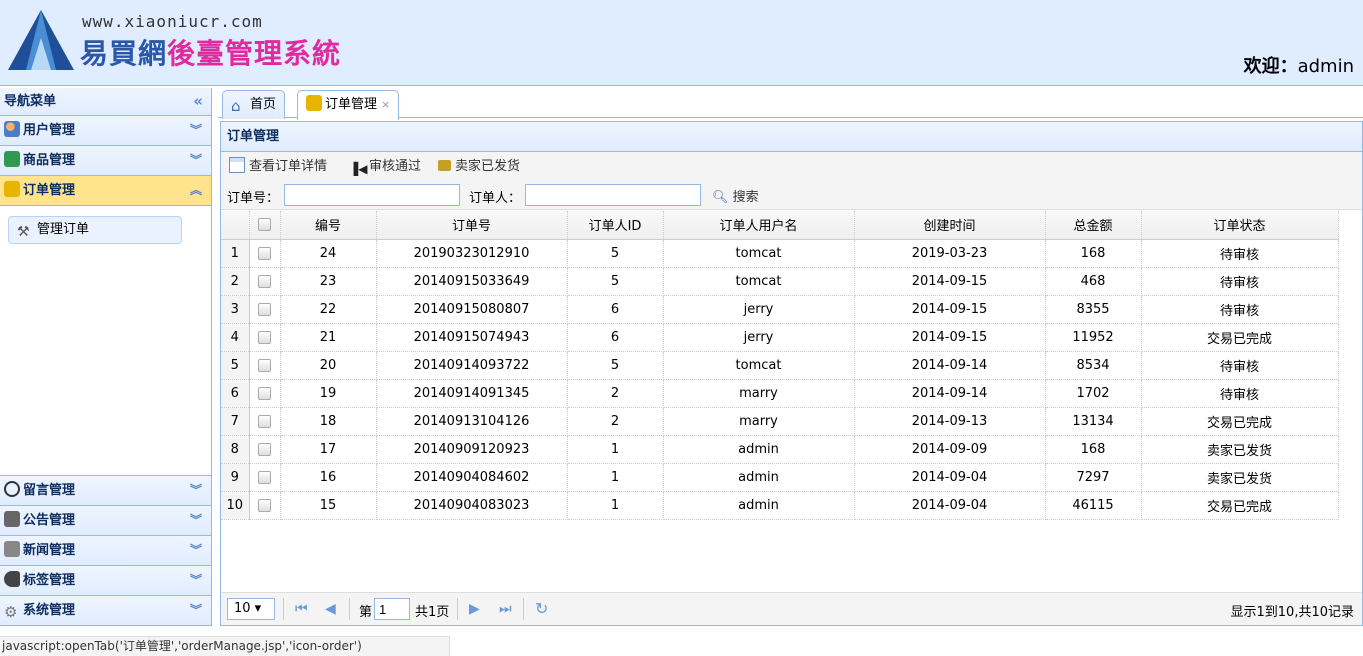  I want to click on table-cell: 1, so click(615, 449).